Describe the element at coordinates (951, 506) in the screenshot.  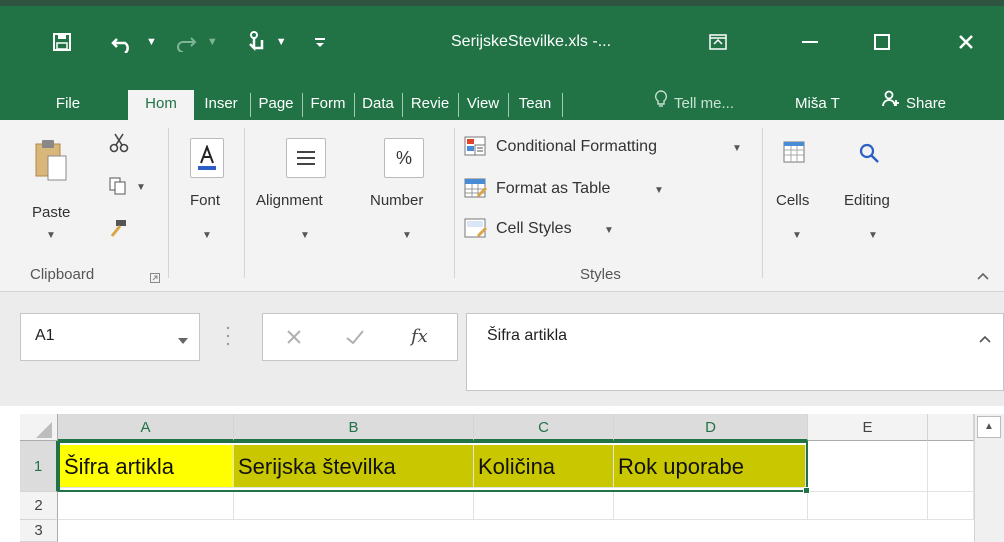
I see `cell-f2` at that location.